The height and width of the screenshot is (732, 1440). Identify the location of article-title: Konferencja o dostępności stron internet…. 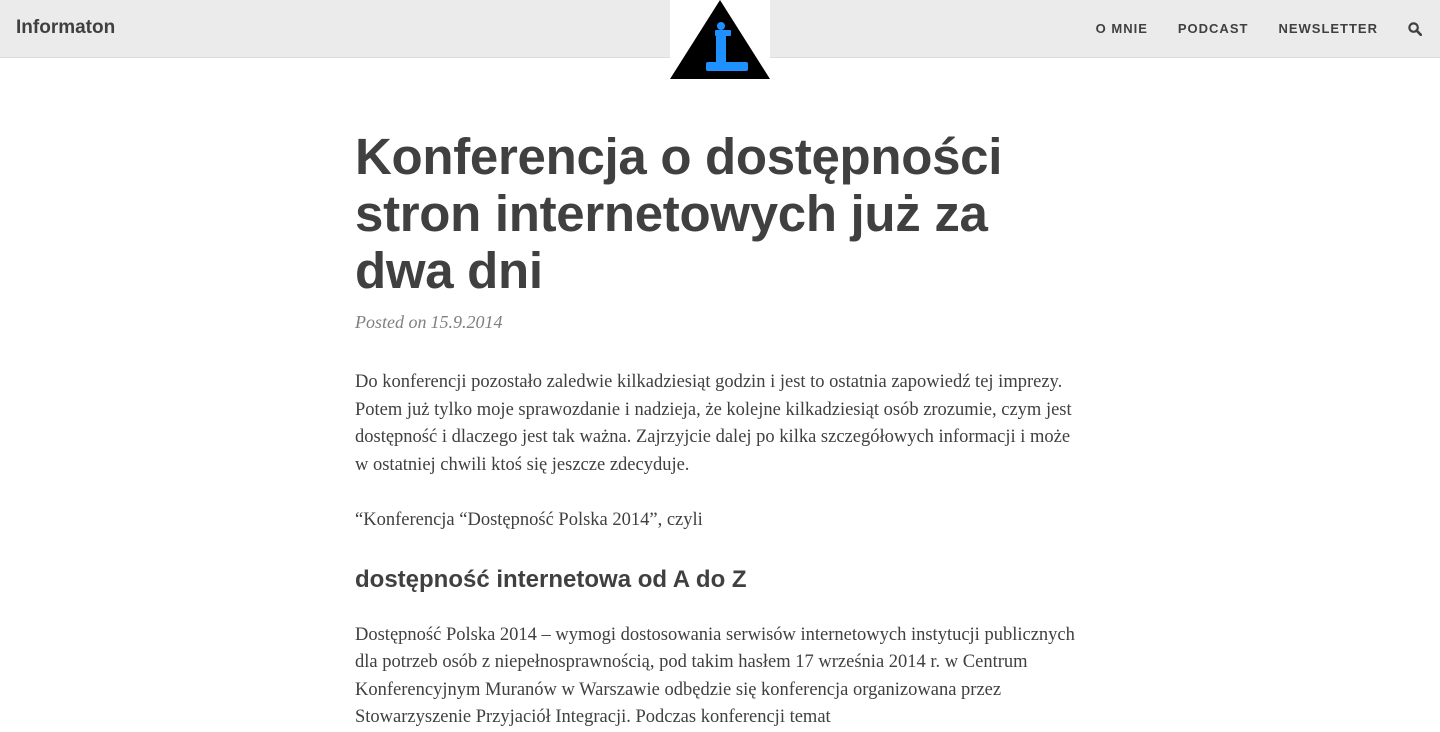
(679, 213).